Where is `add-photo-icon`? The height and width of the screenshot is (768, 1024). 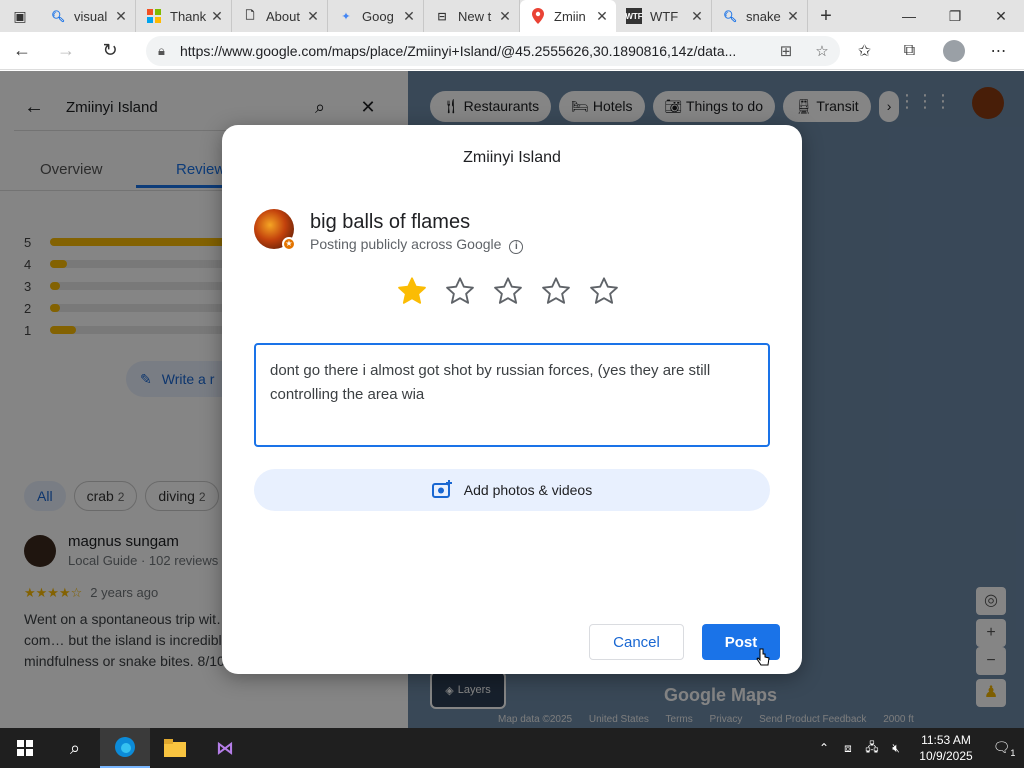 add-photo-icon is located at coordinates (442, 490).